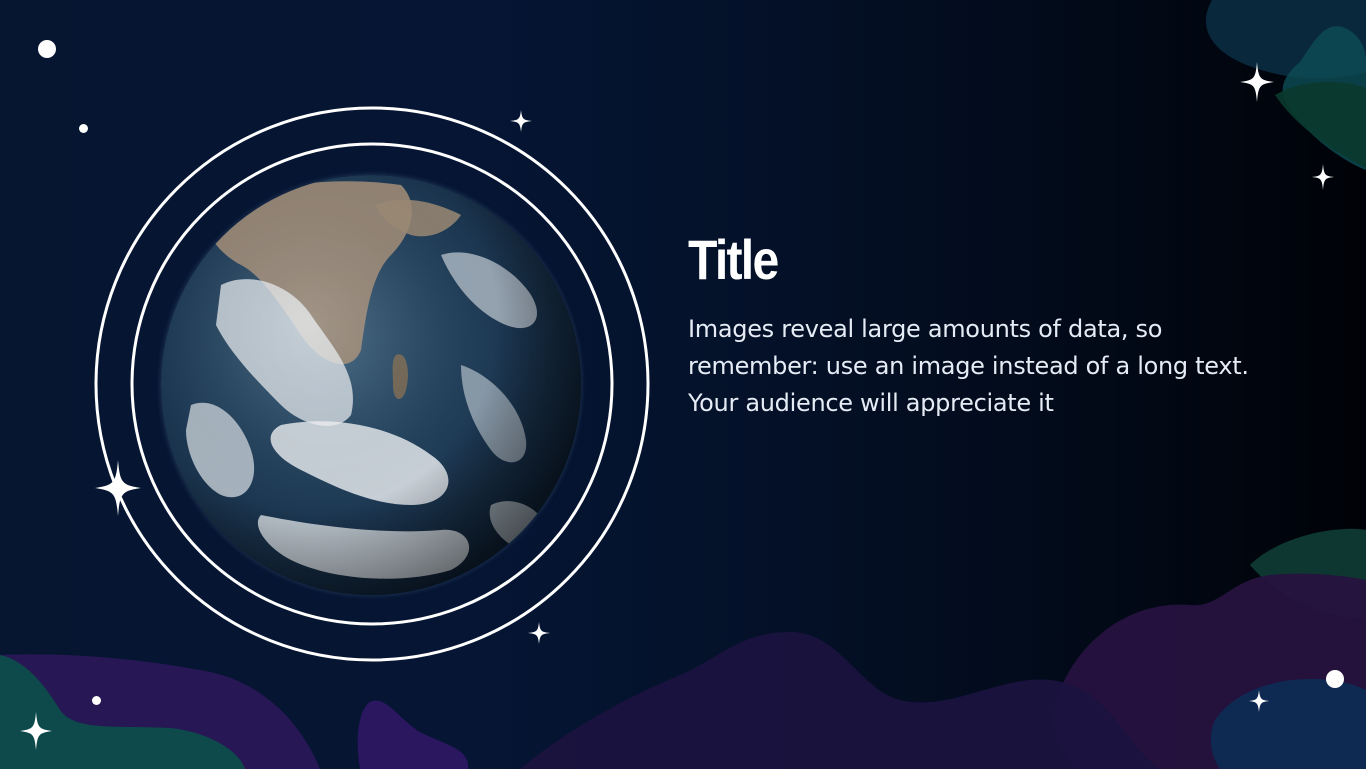 The image size is (1366, 769). What do you see at coordinates (733, 259) in the screenshot?
I see `slide-title: Title` at bounding box center [733, 259].